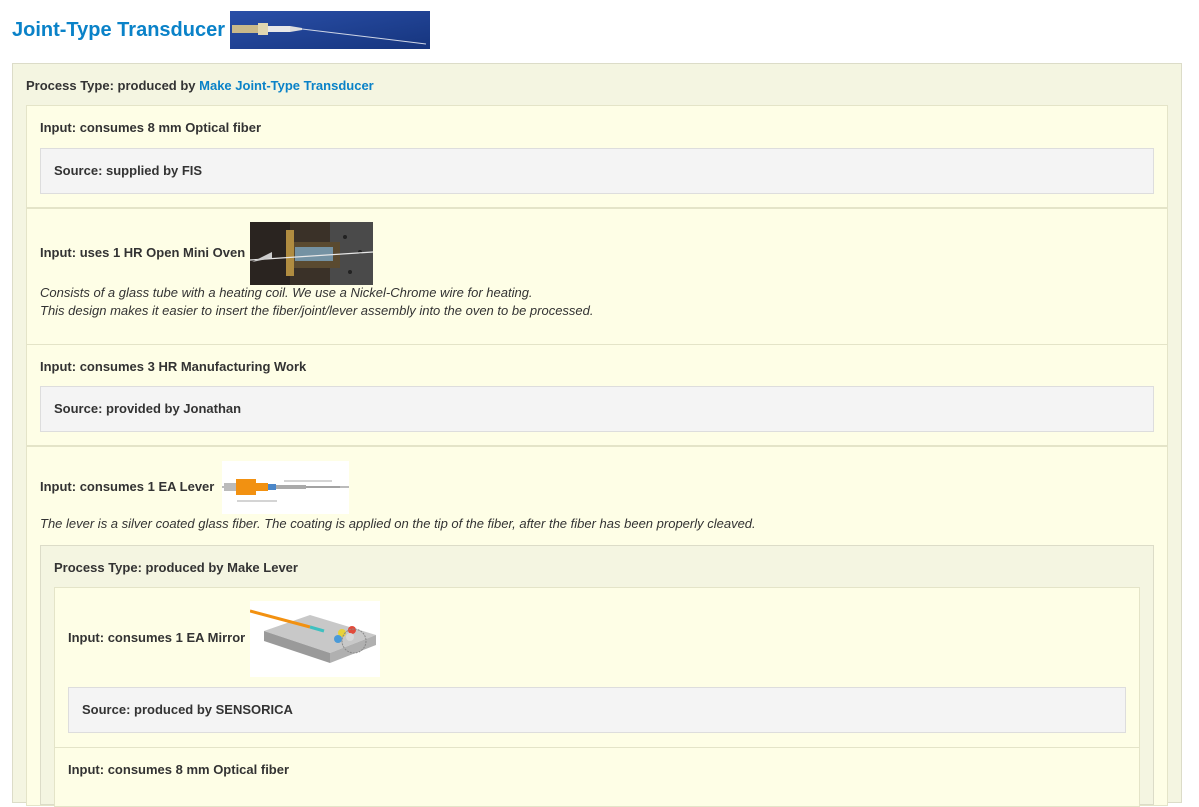 The width and height of the screenshot is (1199, 807). What do you see at coordinates (143, 252) in the screenshot?
I see `input-mini-oven-label: Input: uses 1 HR Open Mini Oven` at bounding box center [143, 252].